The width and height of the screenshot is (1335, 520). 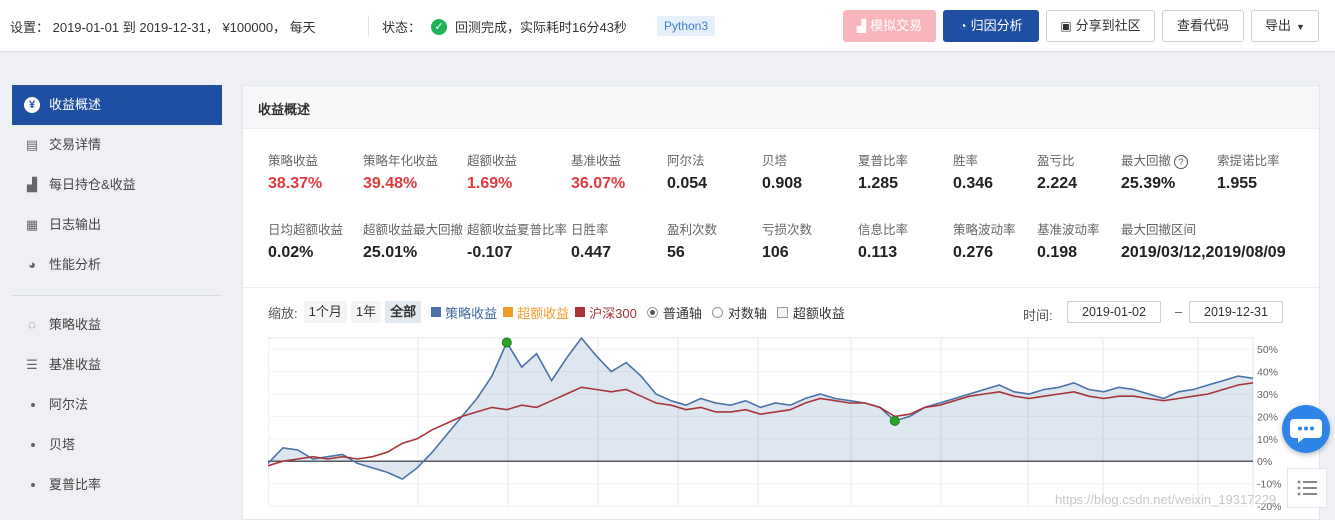 What do you see at coordinates (75, 364) in the screenshot?
I see `sidebar-item-label: 基准收益` at bounding box center [75, 364].